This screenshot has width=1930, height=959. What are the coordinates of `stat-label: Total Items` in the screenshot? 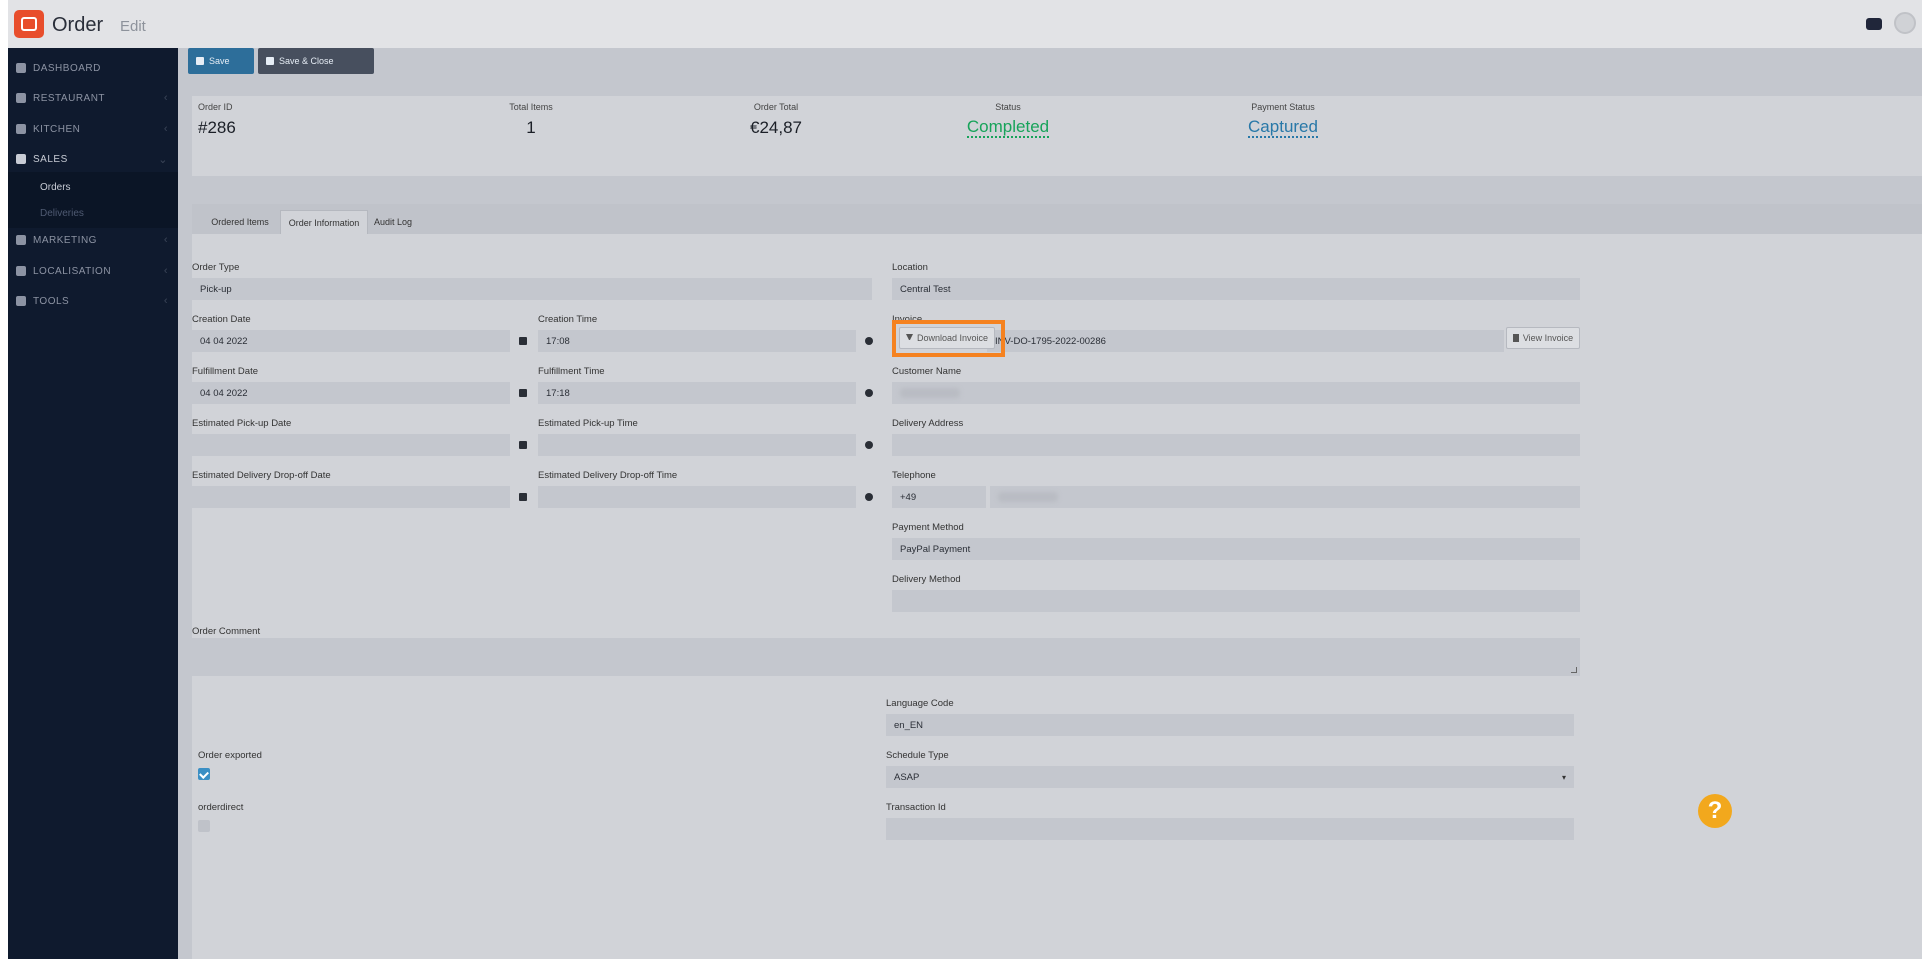 It's located at (531, 107).